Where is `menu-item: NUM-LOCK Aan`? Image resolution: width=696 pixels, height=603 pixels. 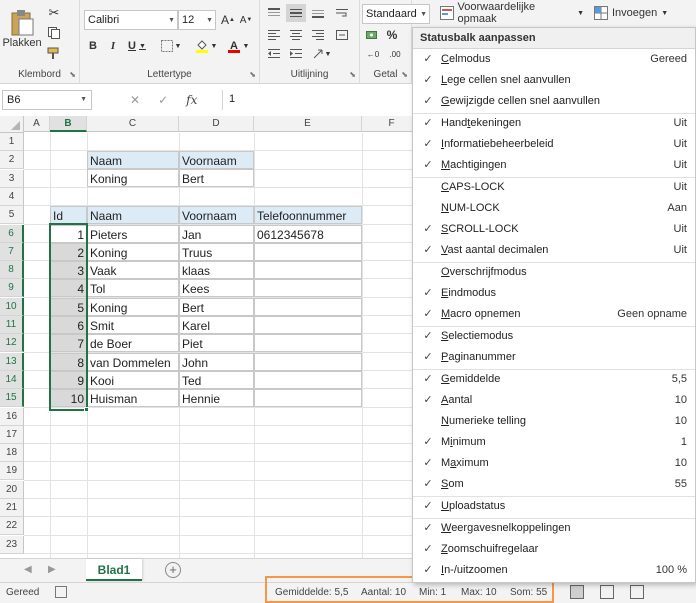 menu-item: NUM-LOCK Aan is located at coordinates (554, 208).